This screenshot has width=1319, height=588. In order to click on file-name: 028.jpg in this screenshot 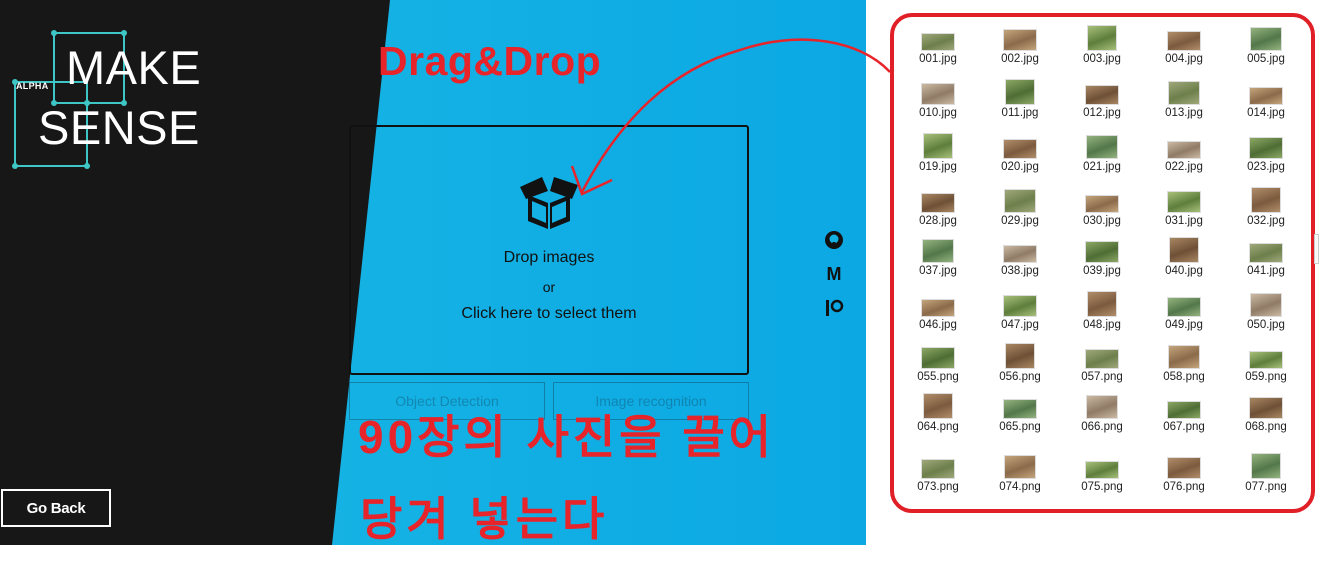, I will do `click(938, 221)`.